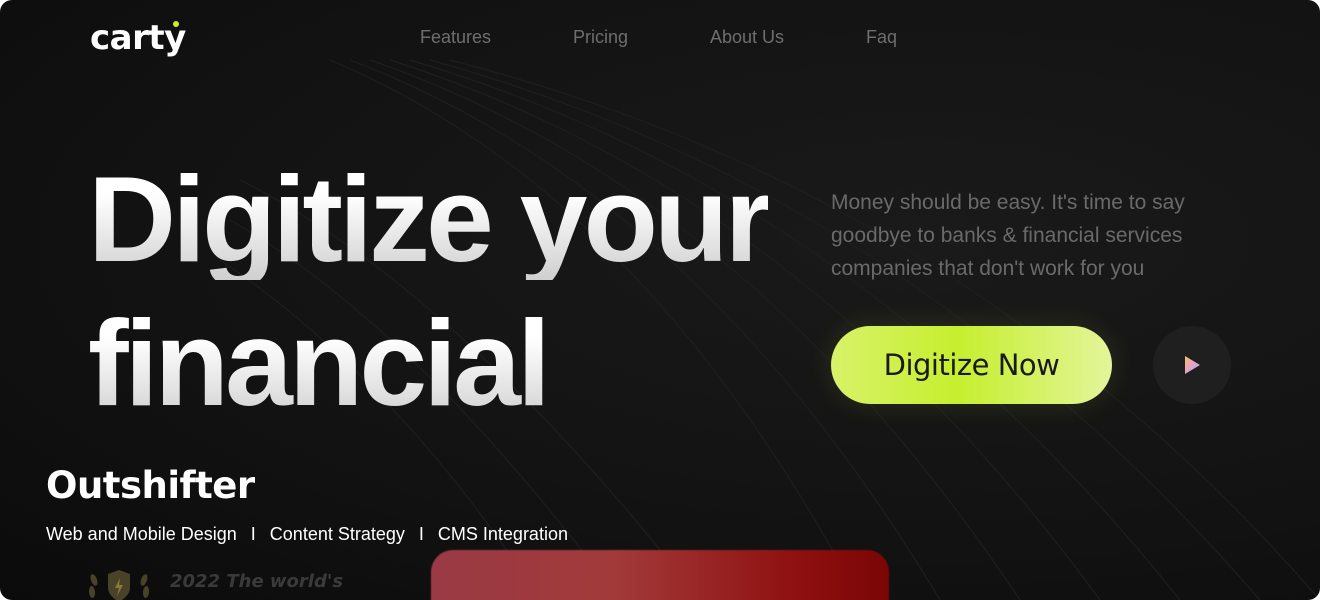 The image size is (1320, 600). I want to click on digitize-now-button: Digitize Now, so click(971, 365).